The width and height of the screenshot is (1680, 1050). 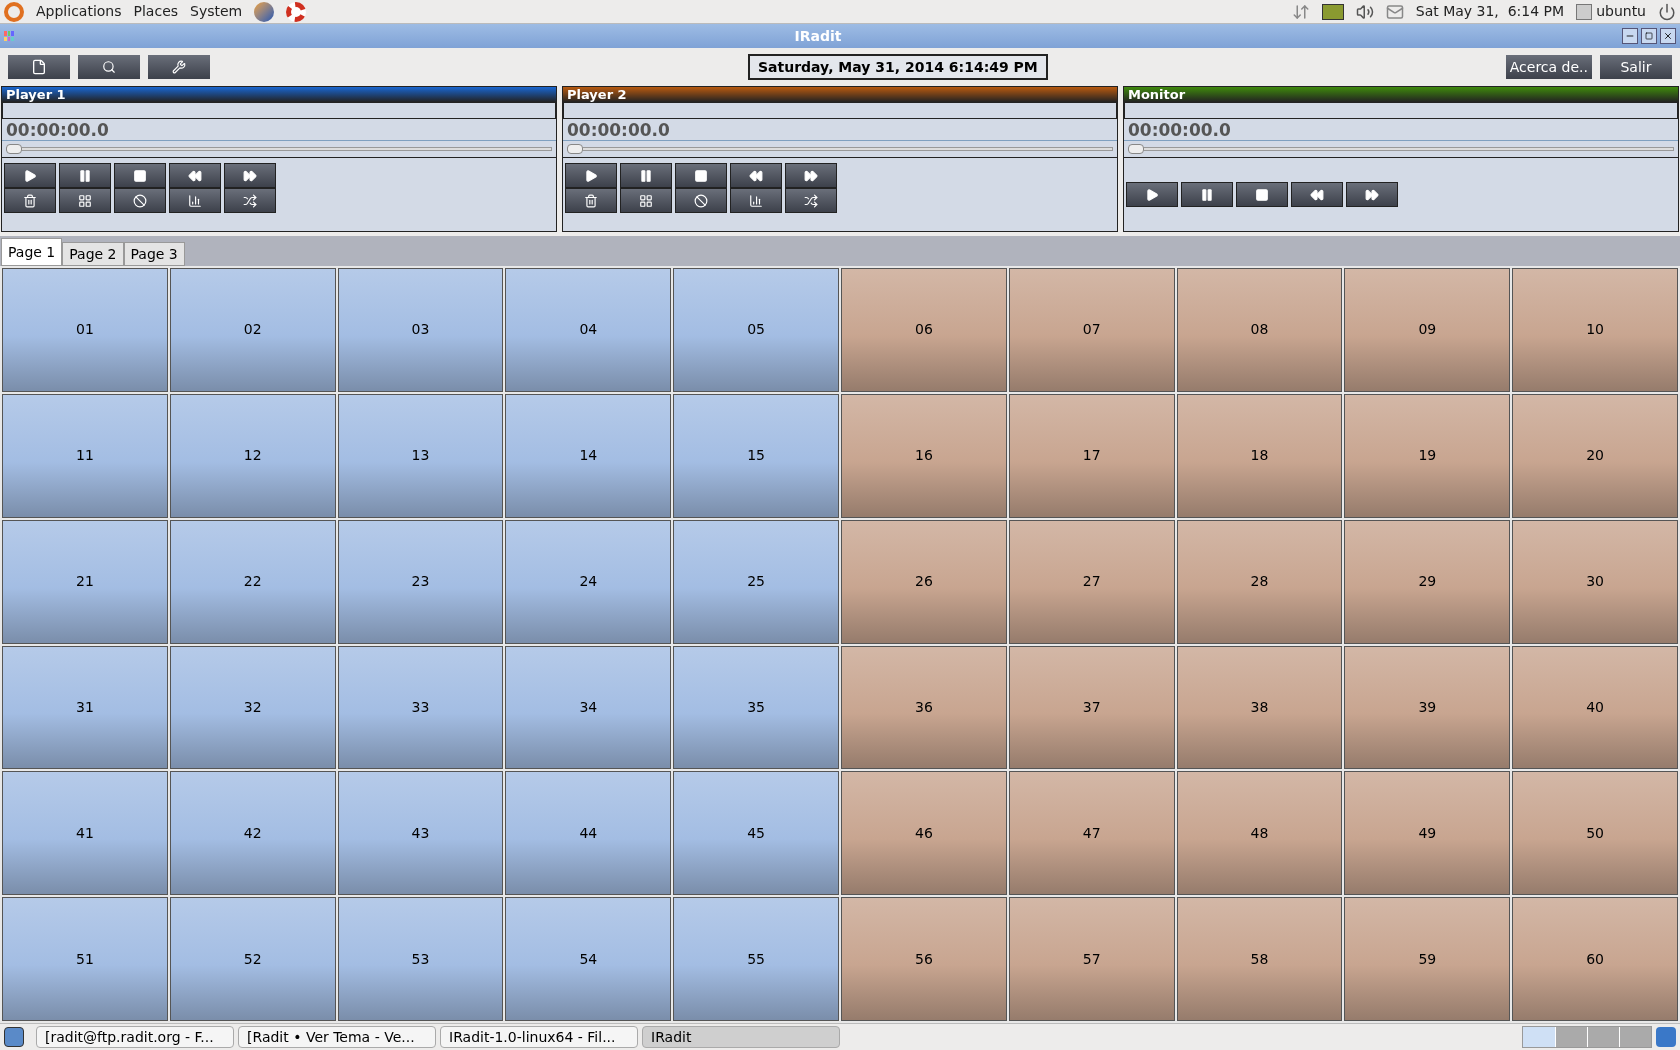 I want to click on sound-pad: 09, so click(x=1427, y=330).